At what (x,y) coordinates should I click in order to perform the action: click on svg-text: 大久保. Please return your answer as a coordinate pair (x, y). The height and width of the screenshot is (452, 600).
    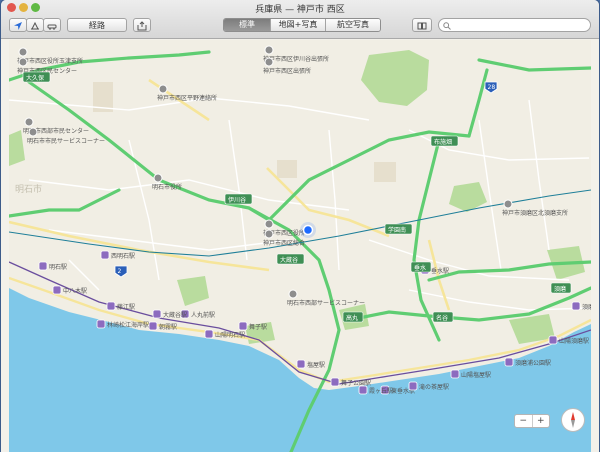
    Looking at the image, I should click on (35, 78).